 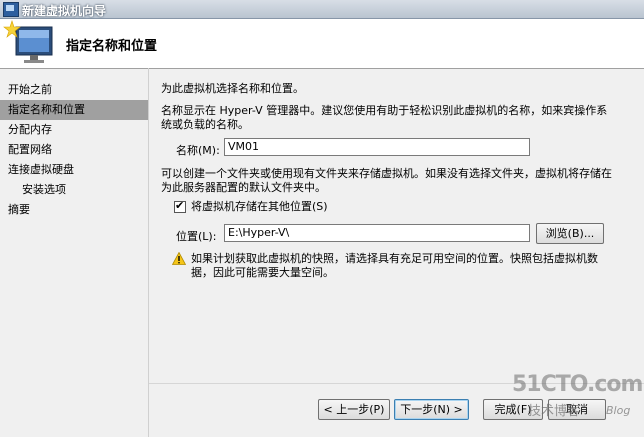 I want to click on store-elsewhere-checkbox, so click(x=180, y=206).